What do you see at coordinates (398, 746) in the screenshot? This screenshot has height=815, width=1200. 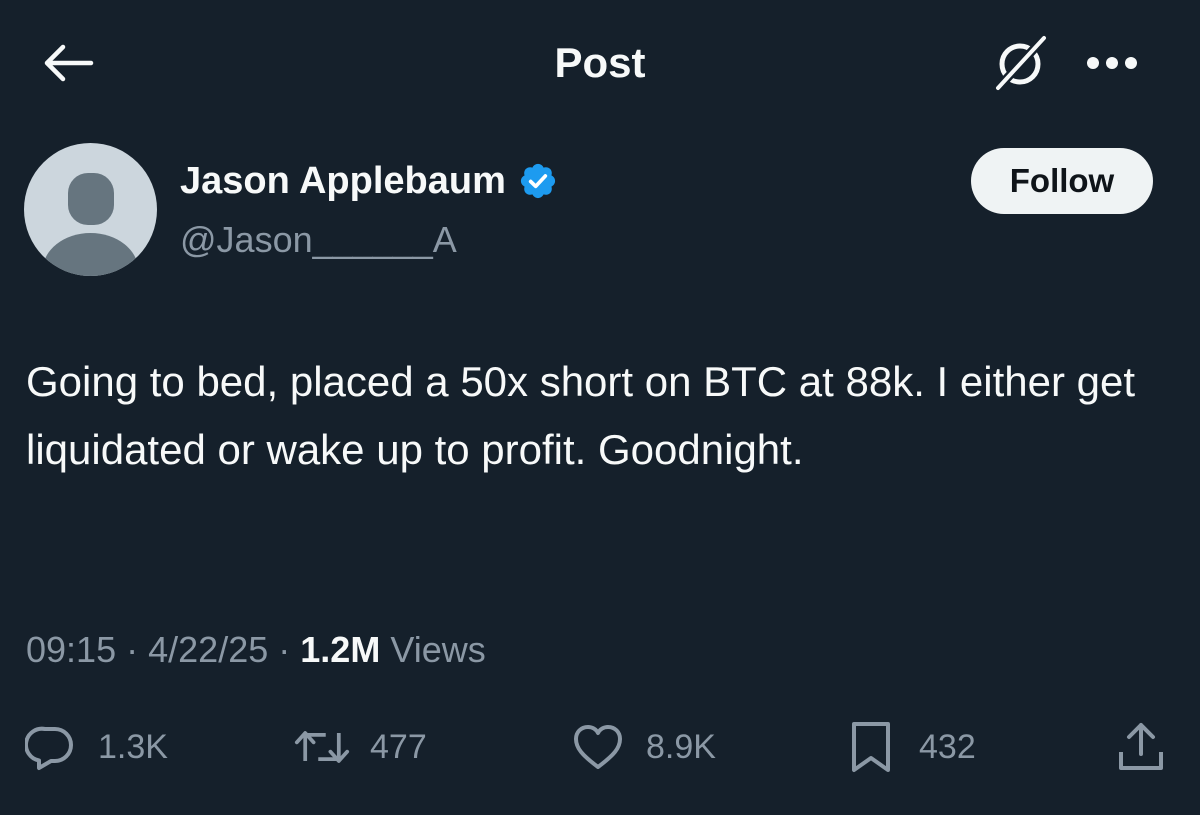 I see `repost-count: 477` at bounding box center [398, 746].